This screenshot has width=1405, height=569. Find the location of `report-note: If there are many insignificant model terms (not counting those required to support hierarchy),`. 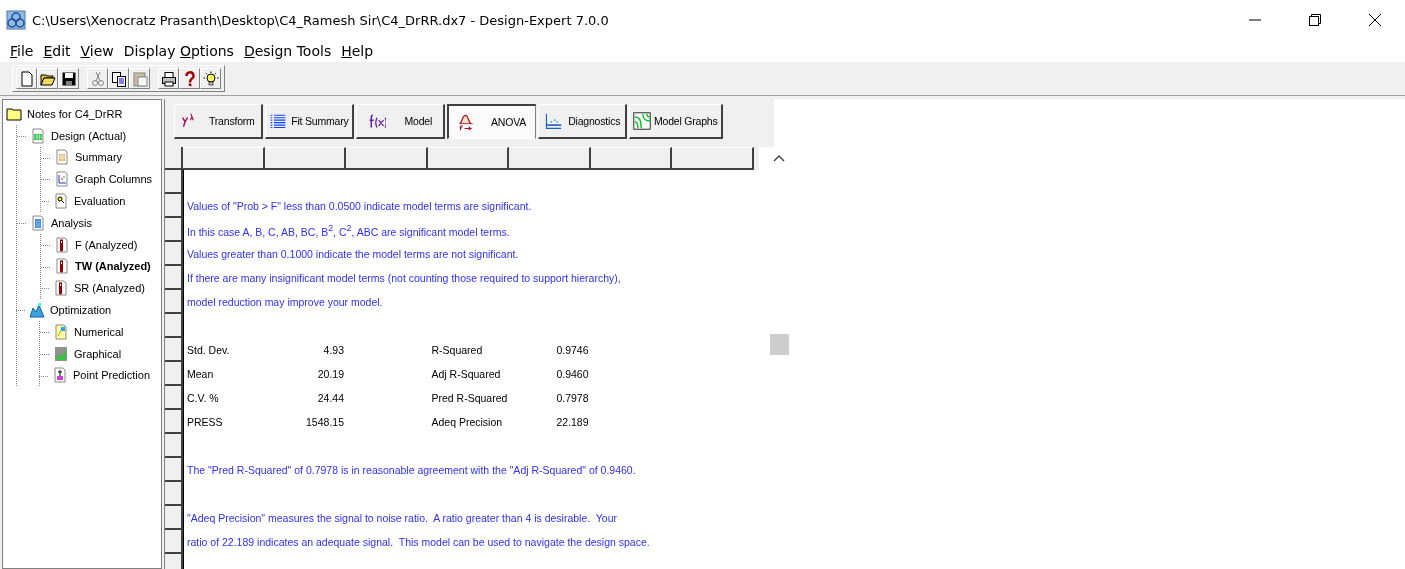

report-note: If there are many insignificant model terms (not counting those required to support hierarchy), is located at coordinates (403, 278).